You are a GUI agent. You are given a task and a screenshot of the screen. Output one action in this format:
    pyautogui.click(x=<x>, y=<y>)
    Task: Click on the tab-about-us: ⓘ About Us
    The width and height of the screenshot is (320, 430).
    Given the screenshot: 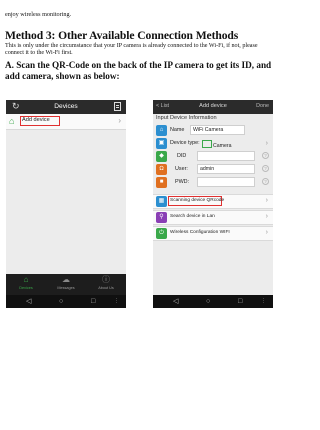 What is the action you would take?
    pyautogui.click(x=106, y=284)
    